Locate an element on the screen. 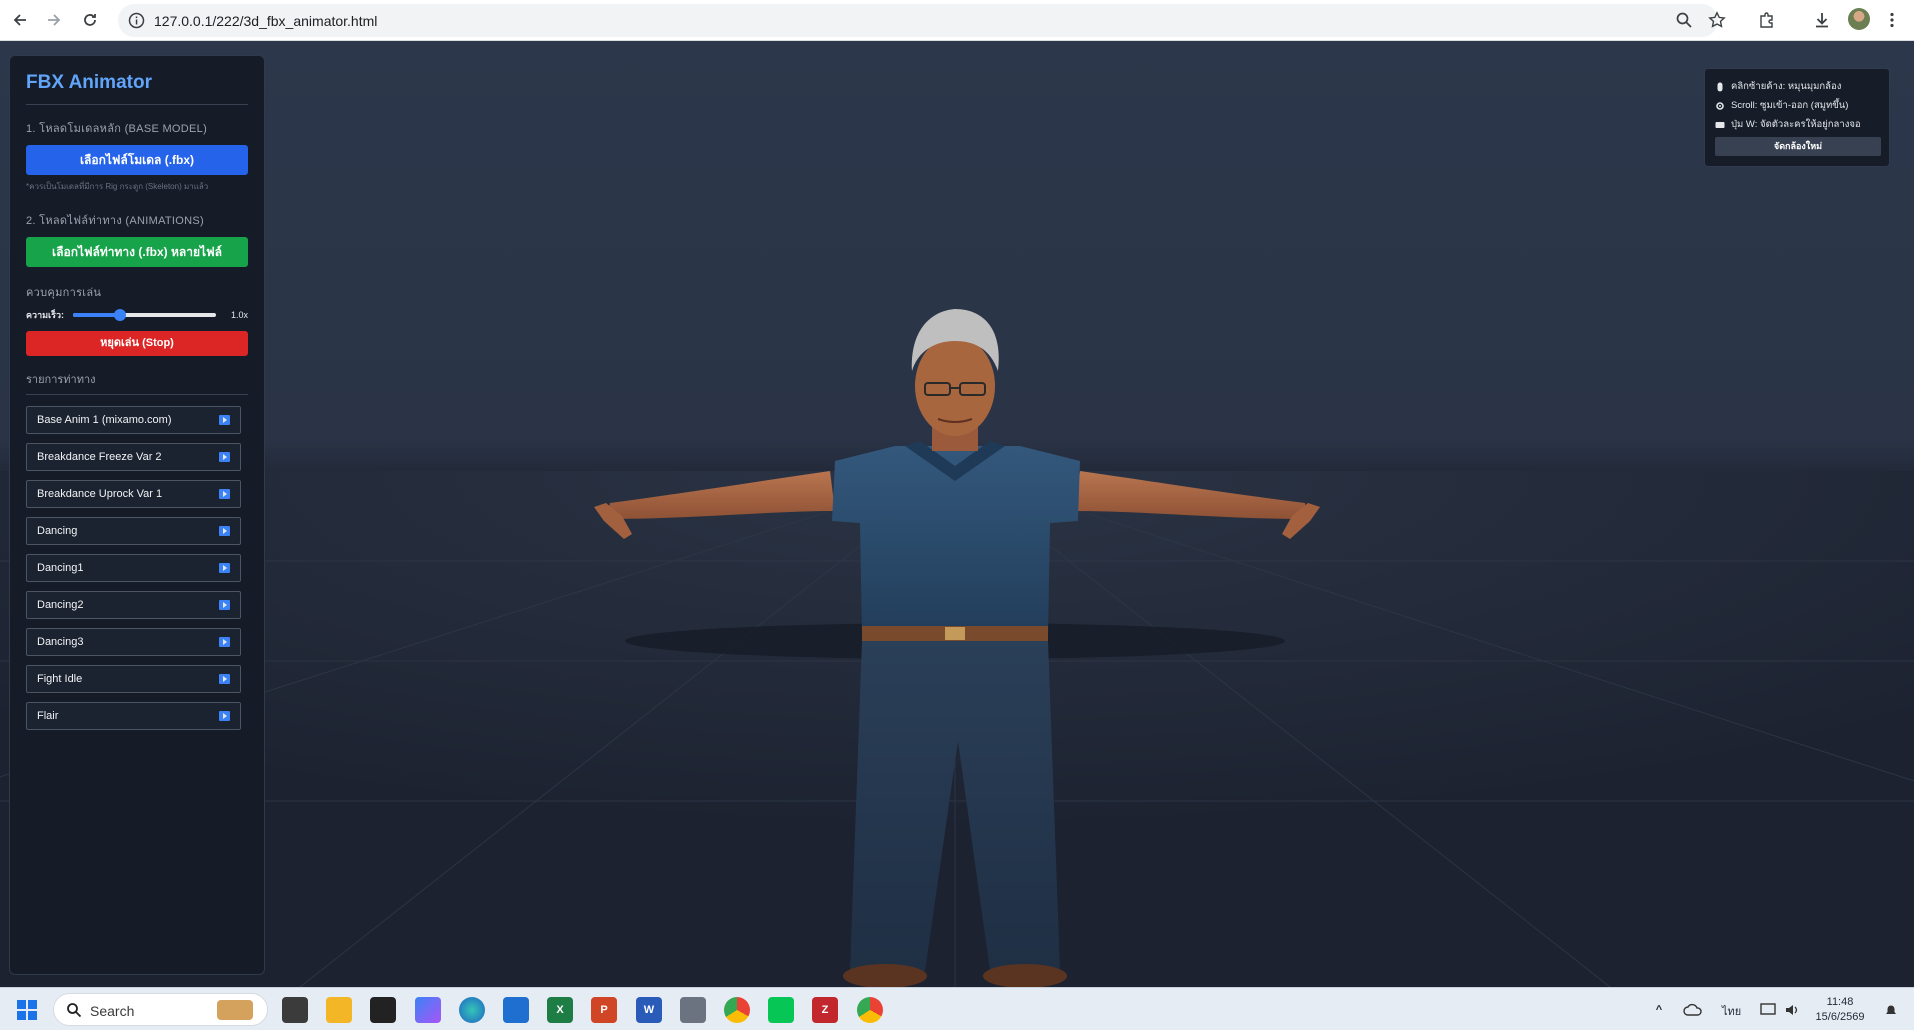 Image resolution: width=1914 pixels, height=1030 pixels. star-icon is located at coordinates (1717, 19).